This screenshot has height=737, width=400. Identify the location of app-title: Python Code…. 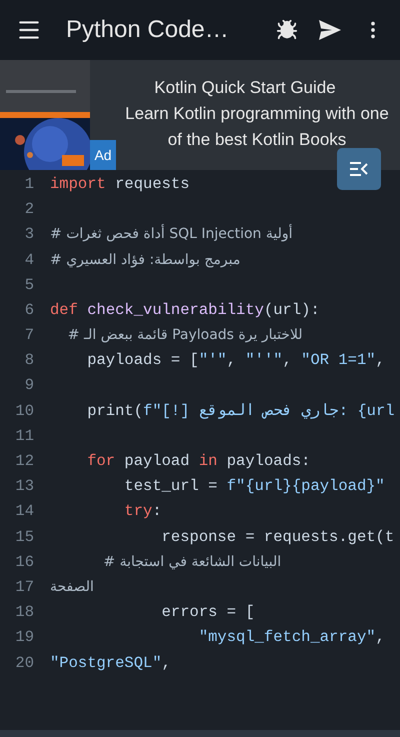
(147, 30).